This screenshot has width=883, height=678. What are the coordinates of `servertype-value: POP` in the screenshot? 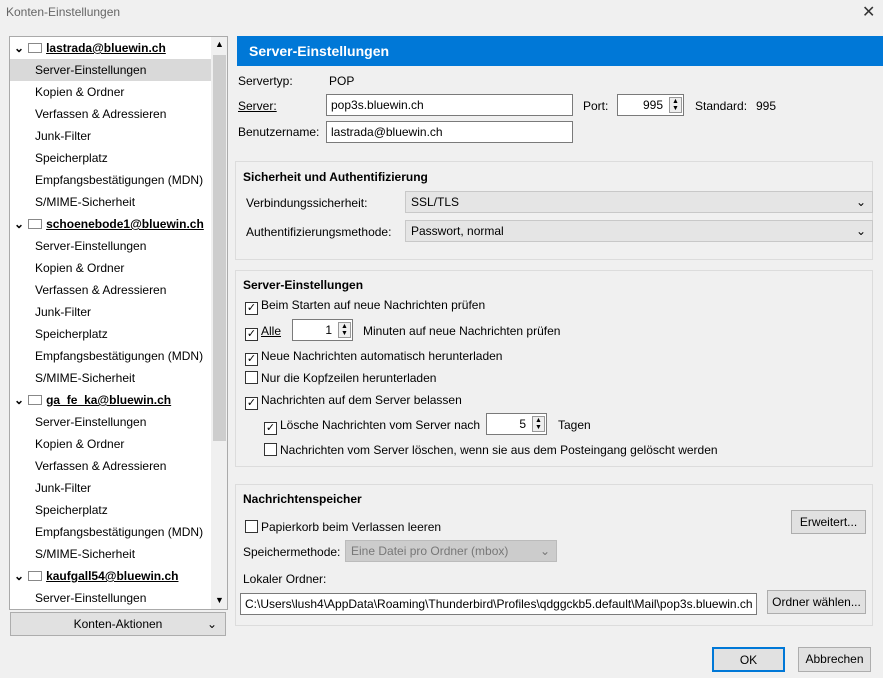 It's located at (342, 81).